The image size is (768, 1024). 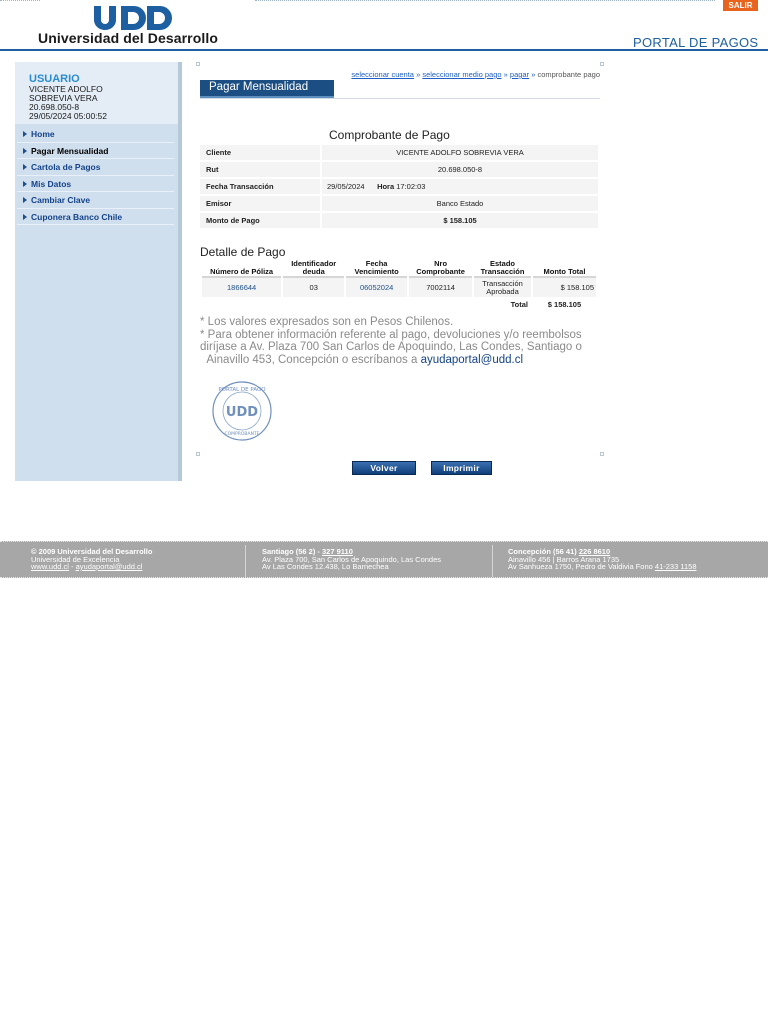 I want to click on detail-identificador: 03, so click(x=314, y=287).